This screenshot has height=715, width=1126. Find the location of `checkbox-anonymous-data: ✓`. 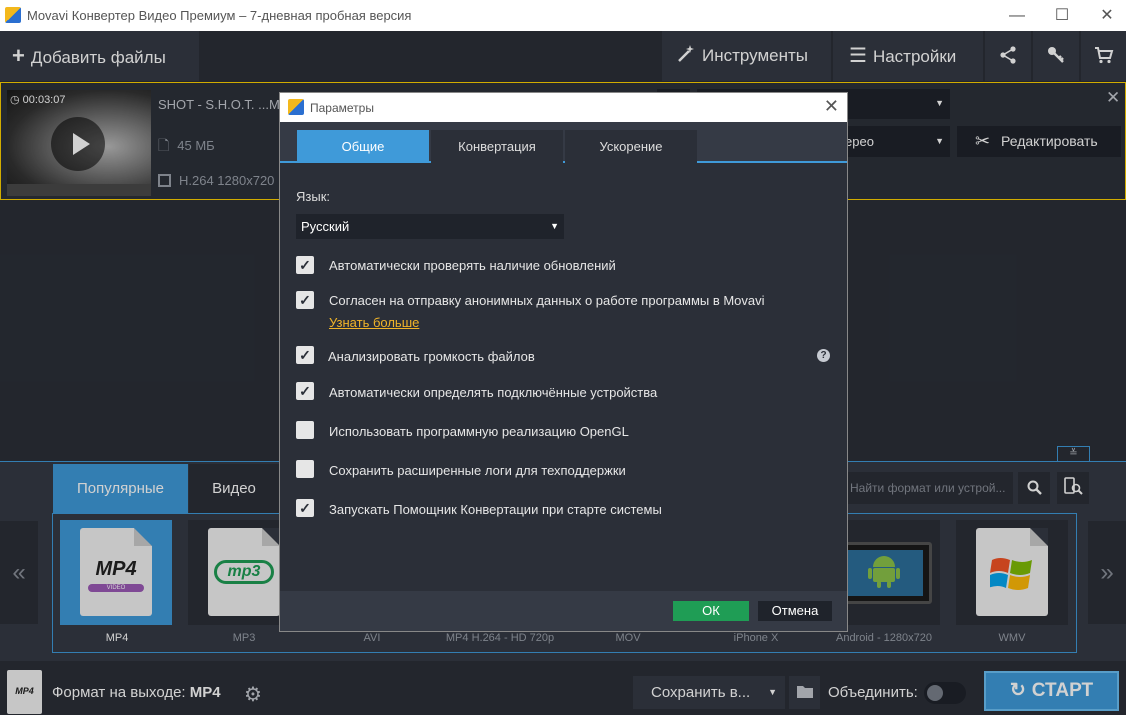

checkbox-anonymous-data: ✓ is located at coordinates (305, 300).